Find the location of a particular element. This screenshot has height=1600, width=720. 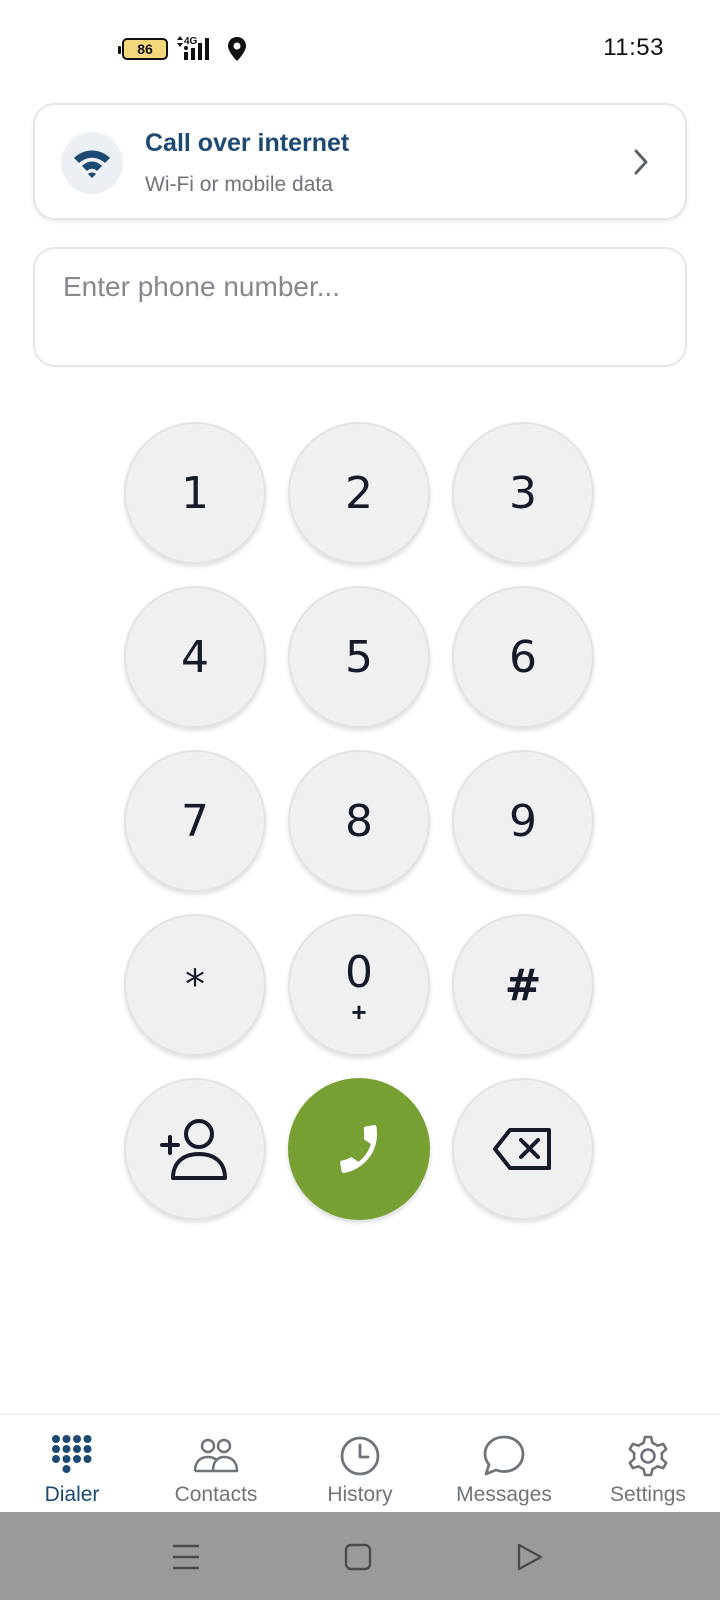

card-title: Call over internet is located at coordinates (247, 143).